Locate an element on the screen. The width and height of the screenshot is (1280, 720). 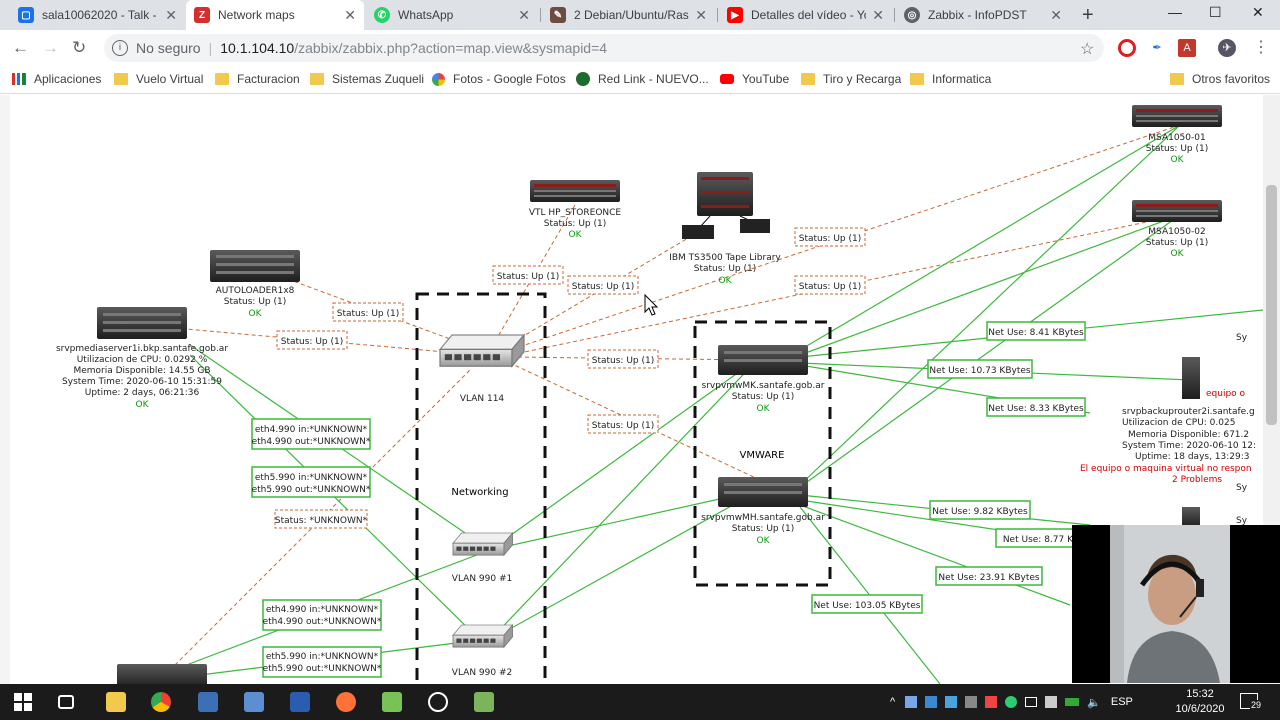
bookmark-informatica: Informatica is located at coordinates (950, 79).